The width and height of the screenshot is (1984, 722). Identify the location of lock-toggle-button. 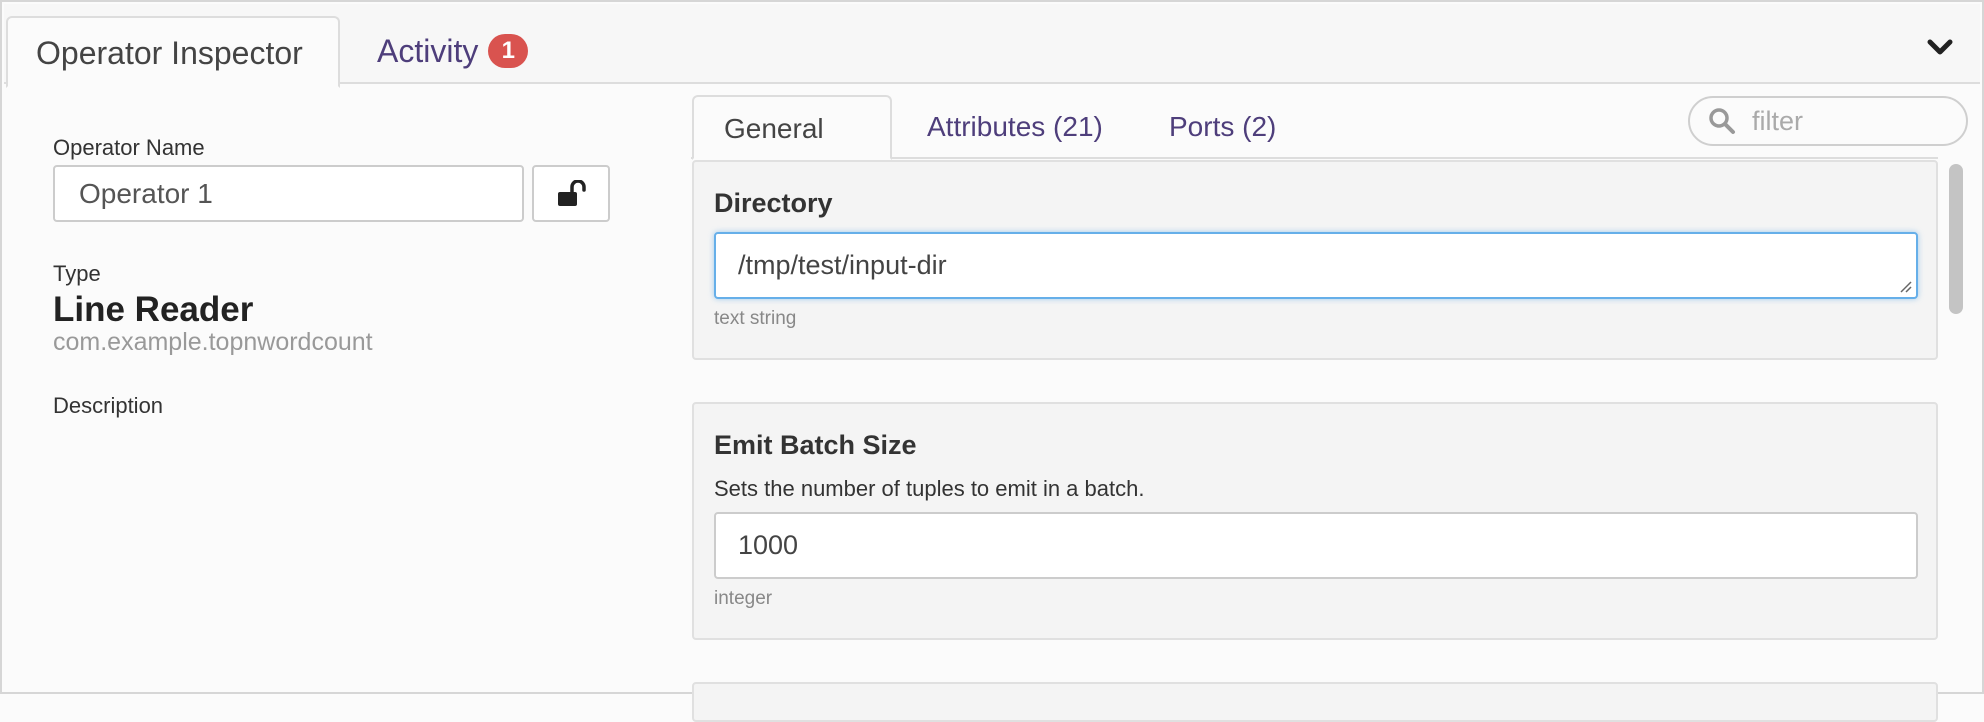
(571, 193).